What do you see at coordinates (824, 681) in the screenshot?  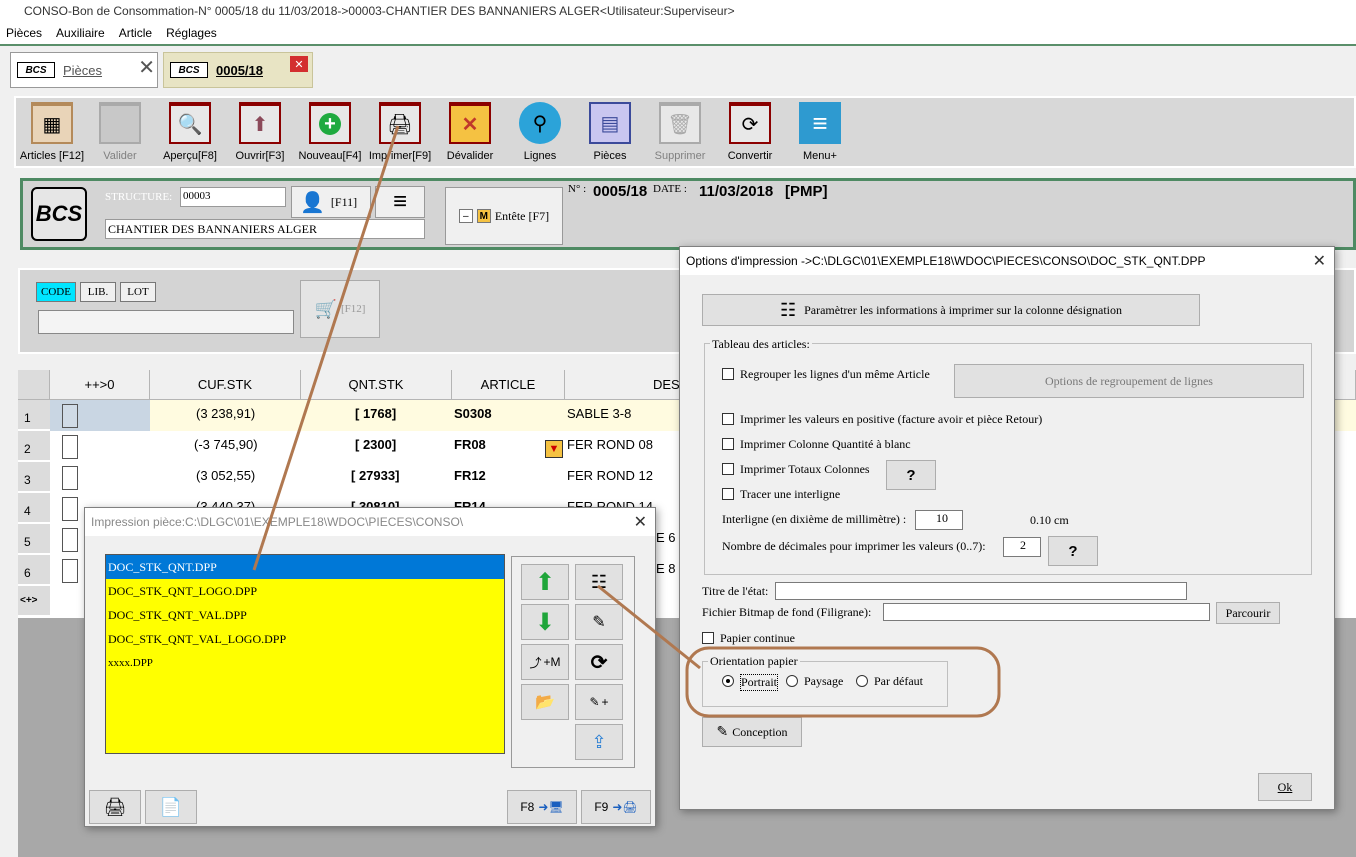 I see `paysage-label: Paysage` at bounding box center [824, 681].